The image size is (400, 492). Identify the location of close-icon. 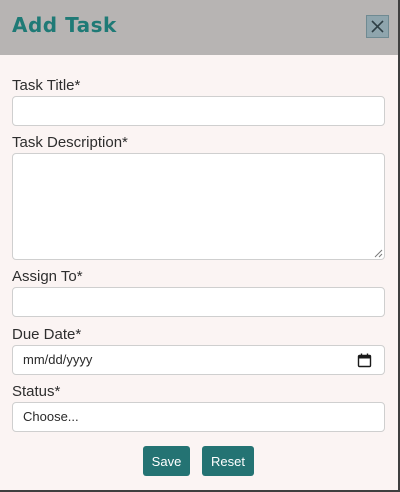
(377, 26).